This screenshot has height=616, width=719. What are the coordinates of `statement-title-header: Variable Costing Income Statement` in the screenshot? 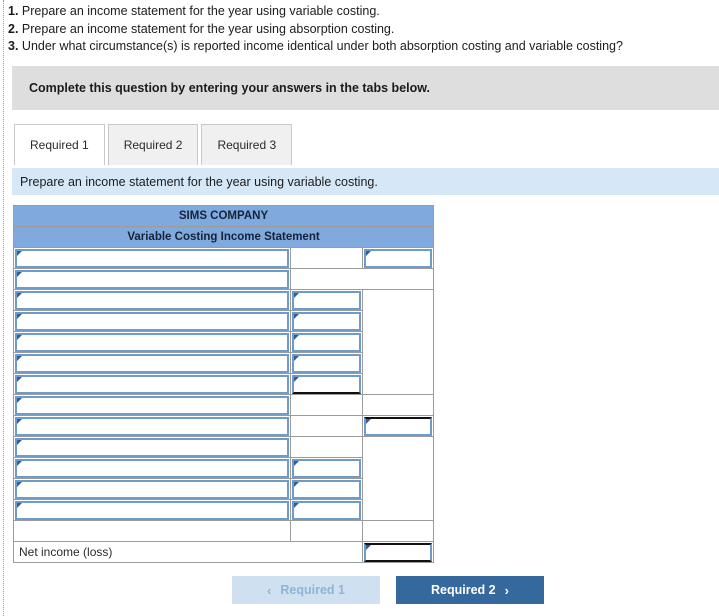 It's located at (223, 237).